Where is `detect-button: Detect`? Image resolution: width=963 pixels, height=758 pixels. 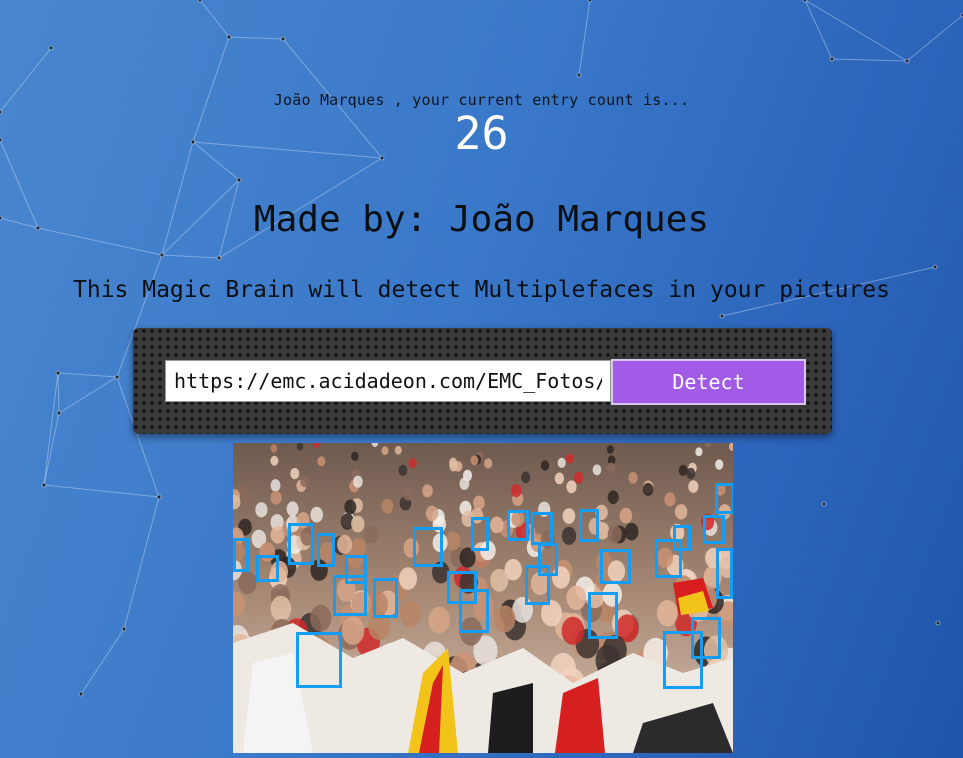
detect-button: Detect is located at coordinates (708, 382).